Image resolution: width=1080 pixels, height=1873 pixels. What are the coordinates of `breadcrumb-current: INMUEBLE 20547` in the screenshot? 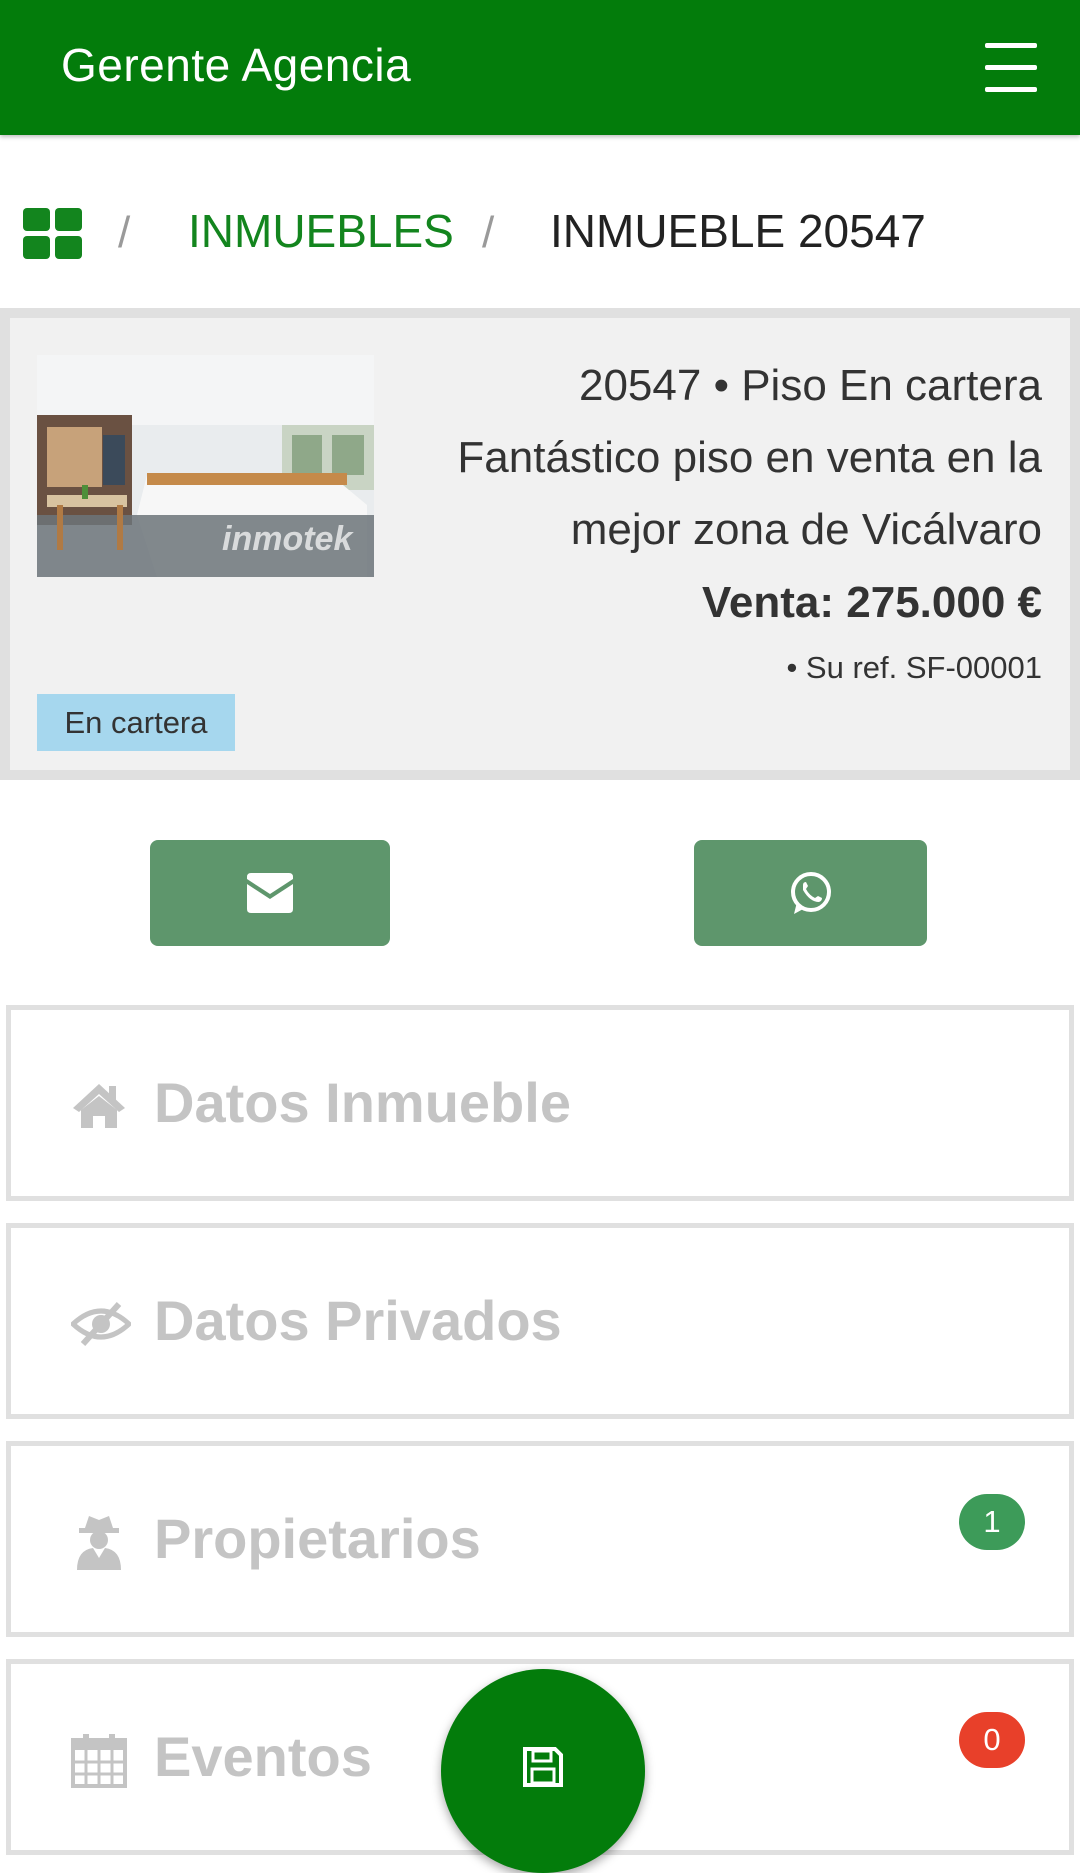 It's located at (738, 231).